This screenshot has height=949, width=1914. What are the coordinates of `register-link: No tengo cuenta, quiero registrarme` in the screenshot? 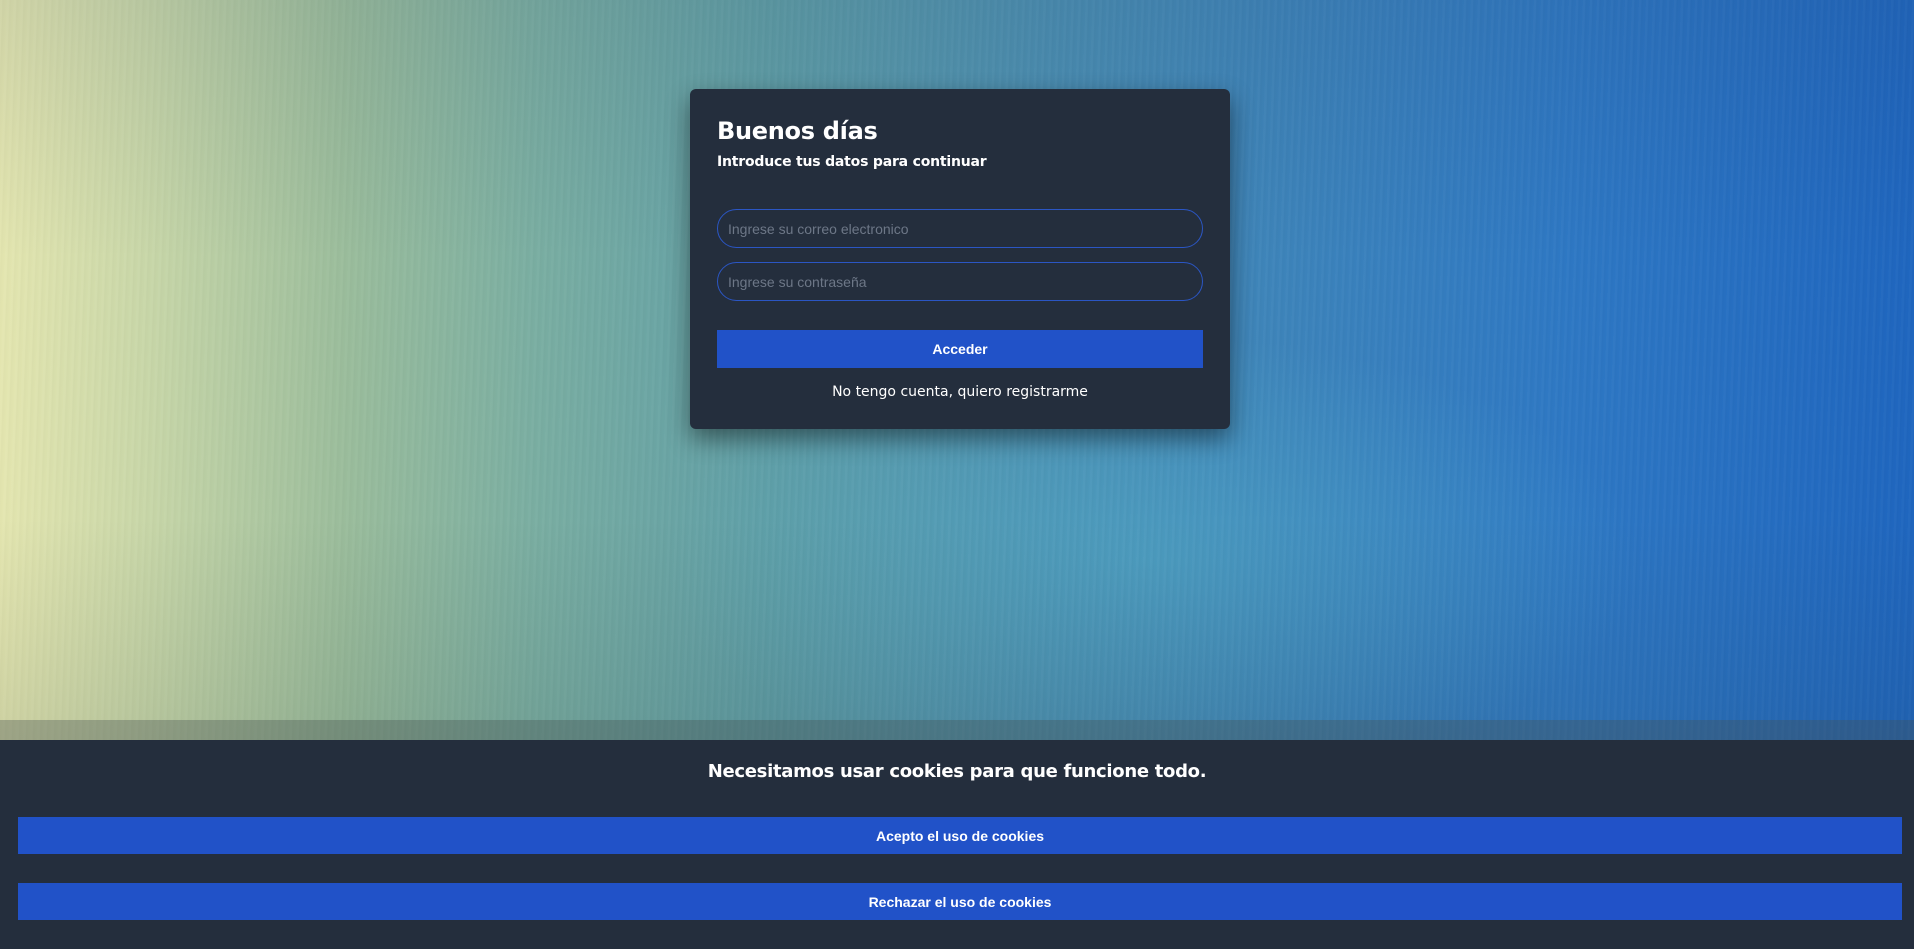 It's located at (960, 392).